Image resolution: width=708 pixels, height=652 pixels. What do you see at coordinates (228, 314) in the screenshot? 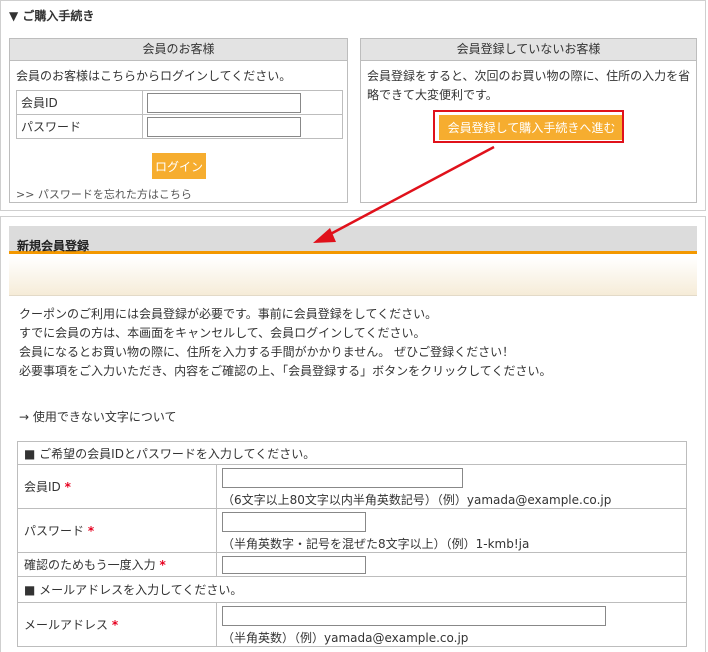
I see `intro-line-1: クーポンのご利用には会員登録が必要です。事前に会員登録をしてください。` at bounding box center [228, 314].